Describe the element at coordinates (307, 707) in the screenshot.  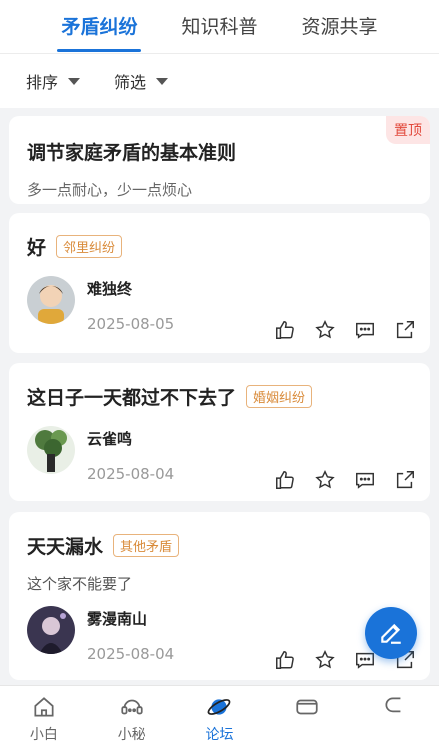
I see `message-icon` at that location.